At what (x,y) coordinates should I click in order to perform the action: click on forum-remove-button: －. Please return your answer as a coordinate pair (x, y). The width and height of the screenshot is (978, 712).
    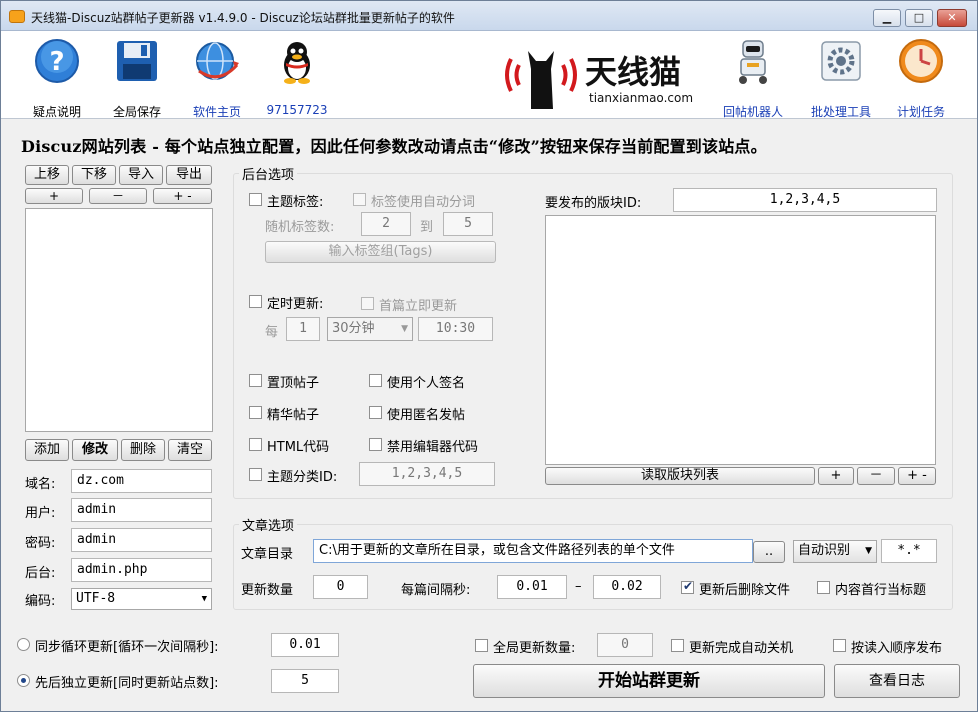
    Looking at the image, I should click on (876, 476).